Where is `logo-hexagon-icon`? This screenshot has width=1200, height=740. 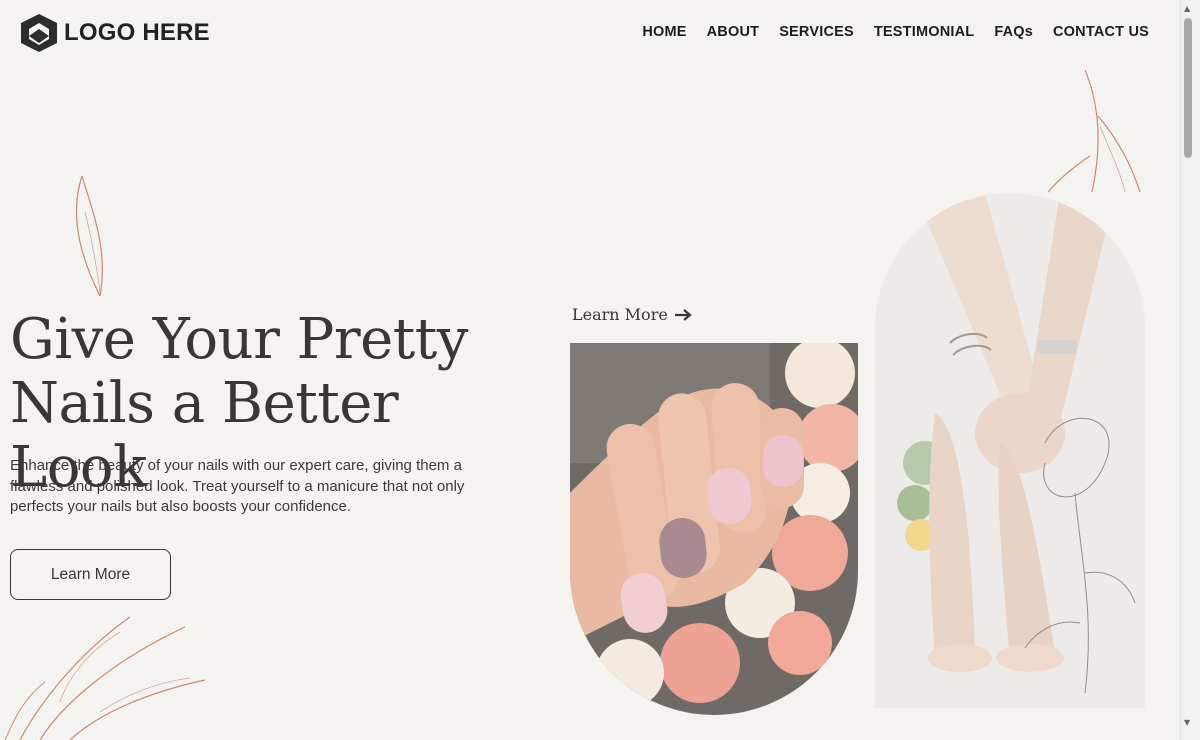
logo-hexagon-icon is located at coordinates (39, 33).